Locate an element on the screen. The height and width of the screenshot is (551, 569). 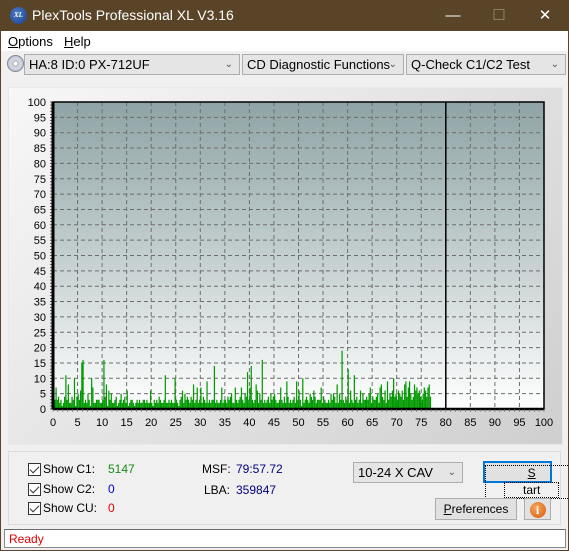
drive-select: HA:8 ID:0 PX-712UF ⌄ is located at coordinates (132, 64).